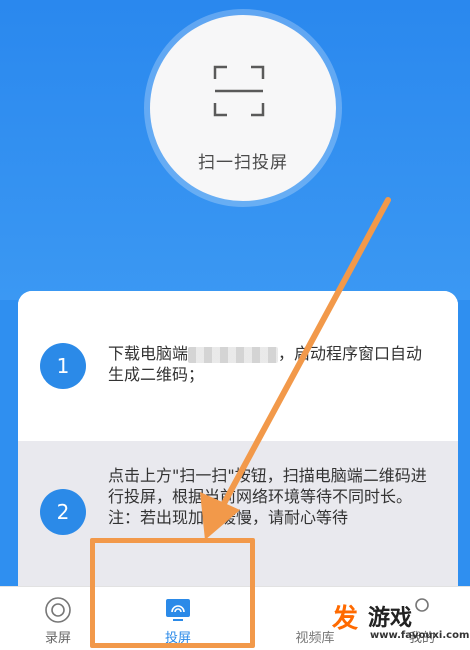  I want to click on scan-label: 扫一扫投屏, so click(243, 163).